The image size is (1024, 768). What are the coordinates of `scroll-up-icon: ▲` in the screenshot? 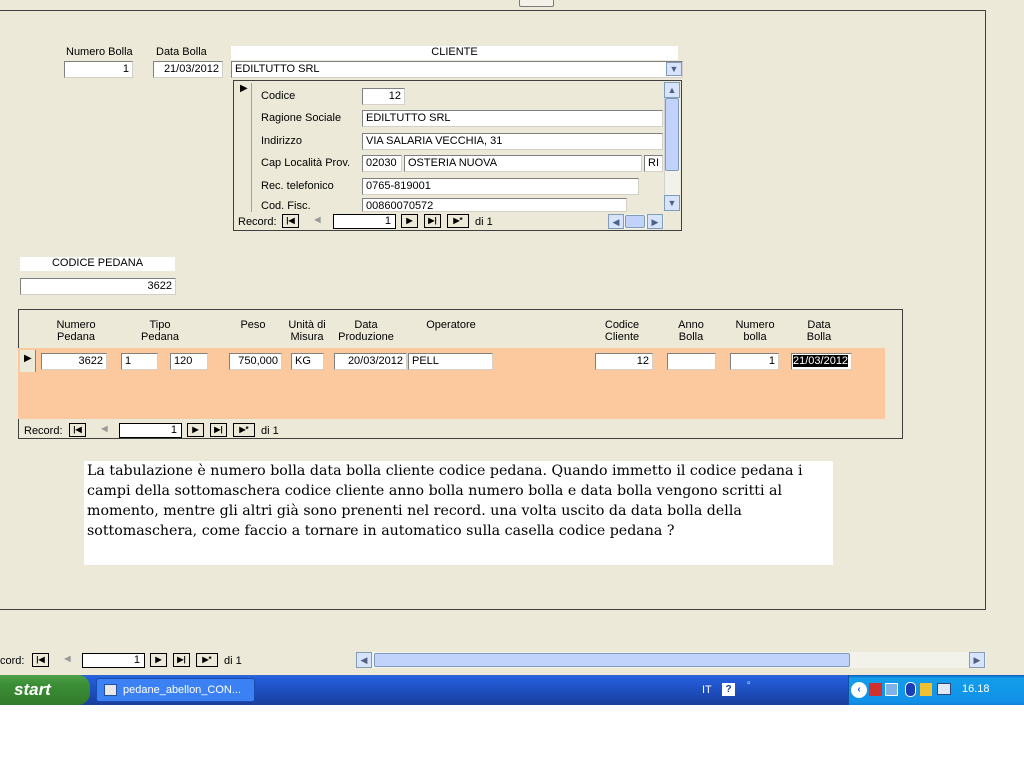 It's located at (672, 90).